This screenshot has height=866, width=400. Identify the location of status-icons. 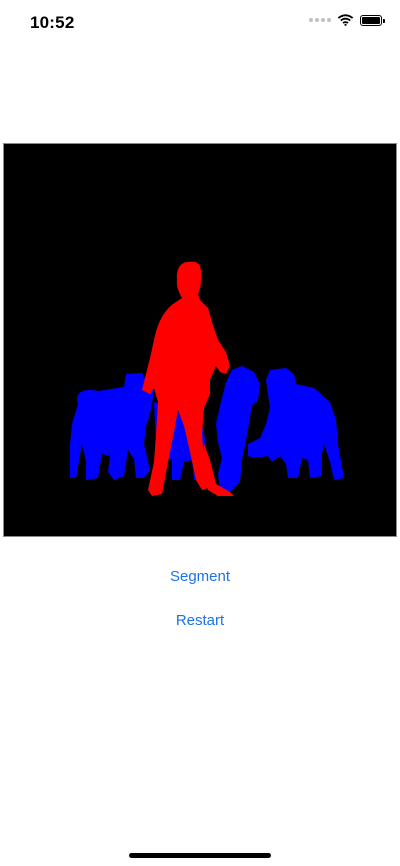
(347, 20).